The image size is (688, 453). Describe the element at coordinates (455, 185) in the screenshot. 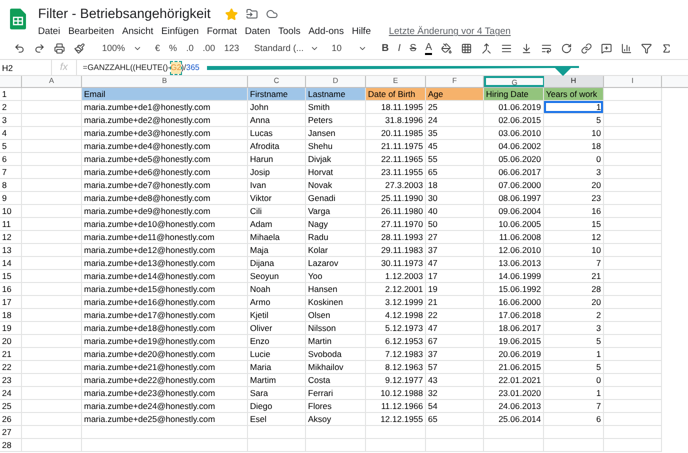

I see `table-cell: 18` at that location.